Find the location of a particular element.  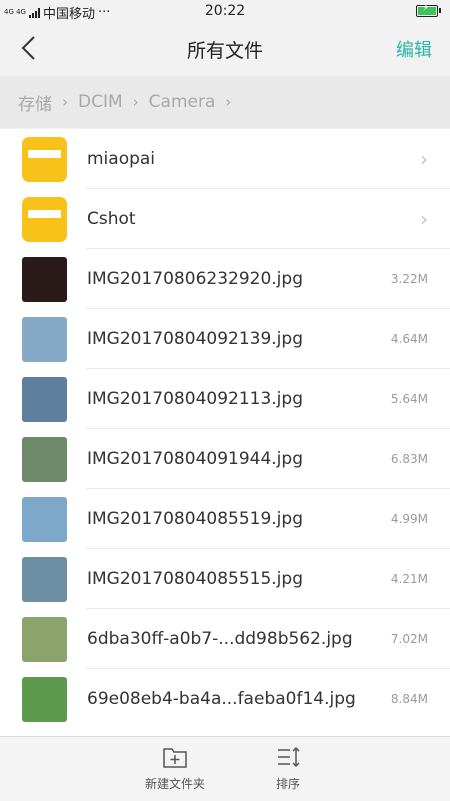

list-item: IMG20170804092113.jpg 5.64M is located at coordinates (225, 399).